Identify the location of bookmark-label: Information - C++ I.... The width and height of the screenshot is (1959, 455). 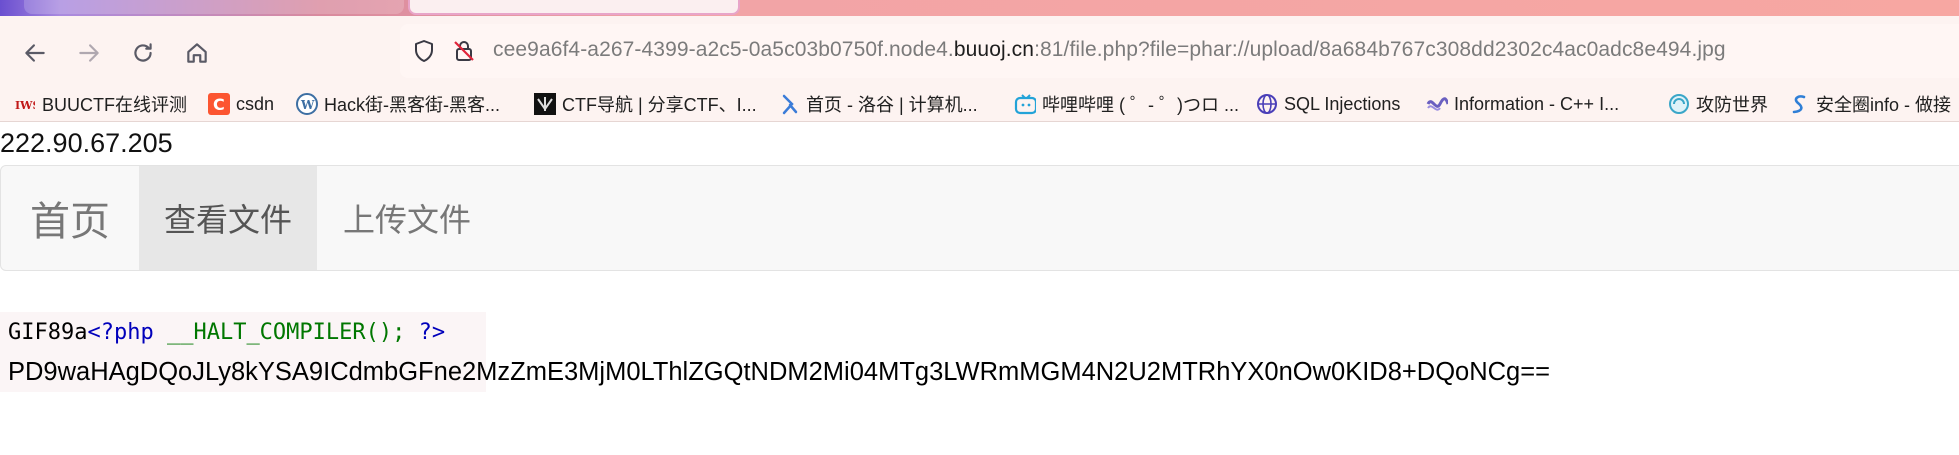
(1537, 103).